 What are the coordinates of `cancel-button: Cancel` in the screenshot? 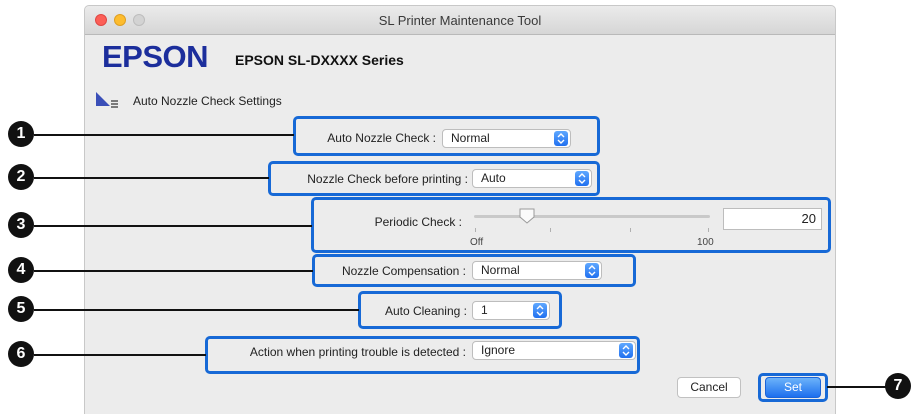 It's located at (709, 387).